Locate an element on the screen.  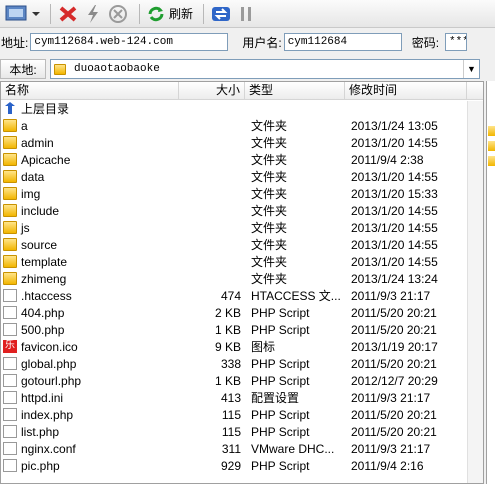
transfer-icon is located at coordinates (221, 14).